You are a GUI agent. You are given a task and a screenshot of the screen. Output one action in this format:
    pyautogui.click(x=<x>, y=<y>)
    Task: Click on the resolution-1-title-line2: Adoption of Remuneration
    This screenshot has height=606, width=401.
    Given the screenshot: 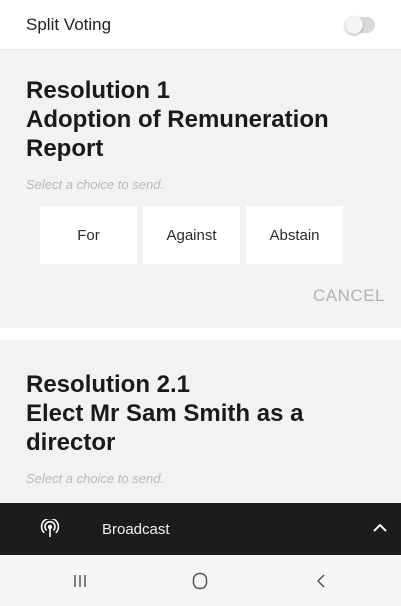 What is the action you would take?
    pyautogui.click(x=177, y=119)
    